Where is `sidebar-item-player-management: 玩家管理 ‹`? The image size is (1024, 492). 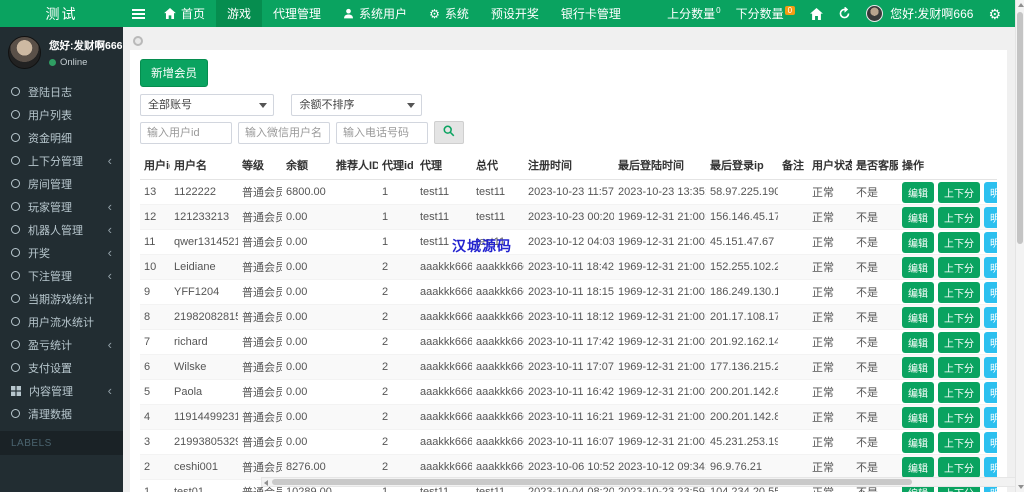 sidebar-item-player-management: 玩家管理 ‹ is located at coordinates (61, 206).